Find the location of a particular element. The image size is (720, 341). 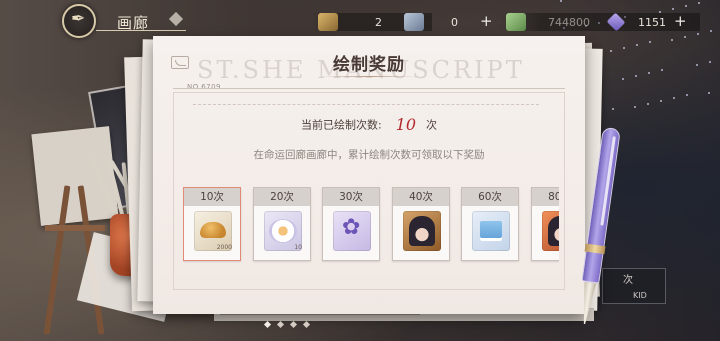

reward-quantity: 2000 is located at coordinates (224, 247).